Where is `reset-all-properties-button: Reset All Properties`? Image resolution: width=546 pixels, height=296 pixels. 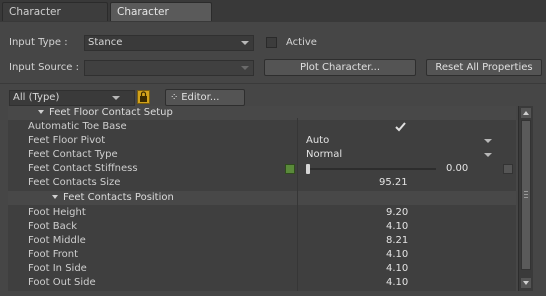 reset-all-properties-button: Reset All Properties is located at coordinates (484, 67).